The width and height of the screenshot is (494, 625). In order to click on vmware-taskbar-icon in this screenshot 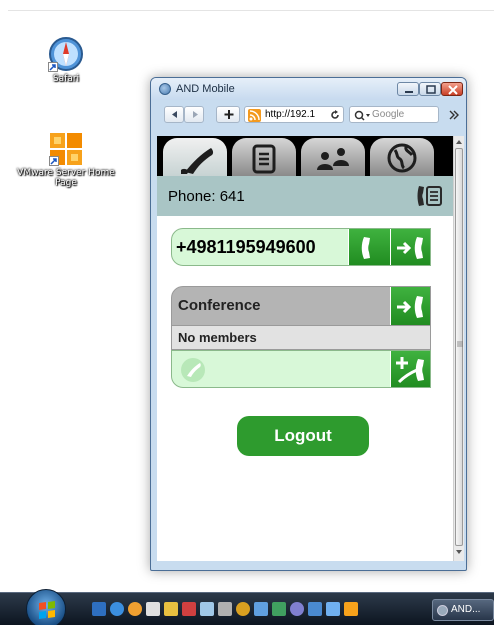, I will do `click(351, 609)`.